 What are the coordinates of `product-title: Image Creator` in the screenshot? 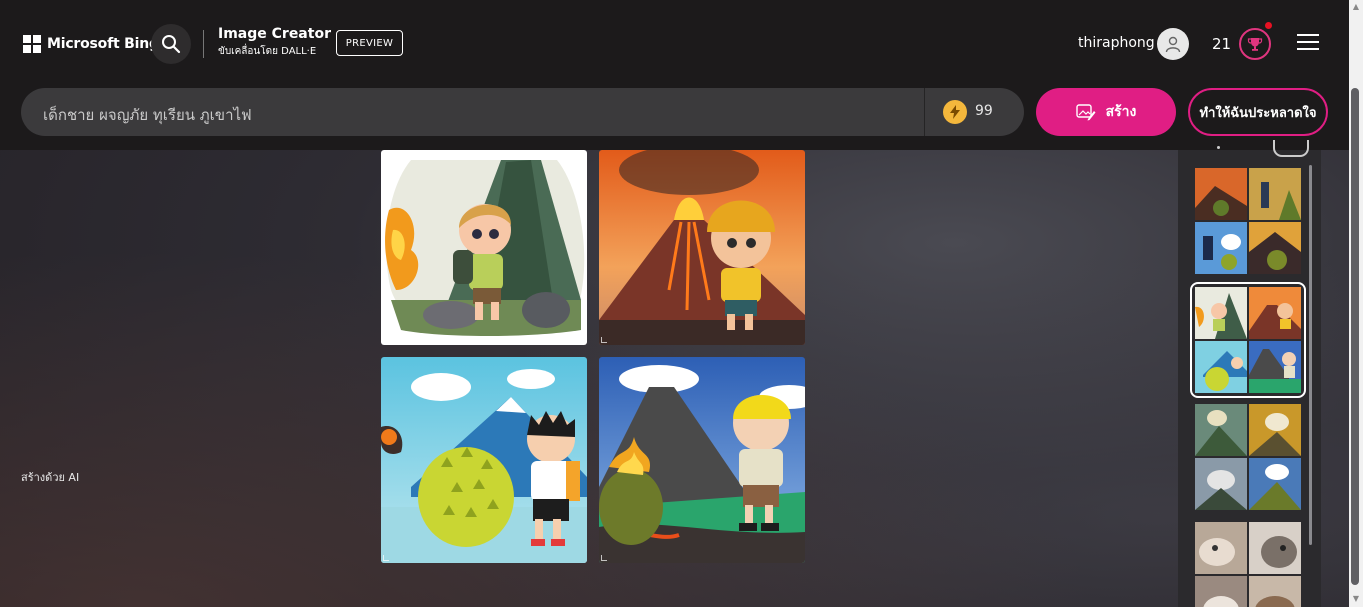 It's located at (274, 34).